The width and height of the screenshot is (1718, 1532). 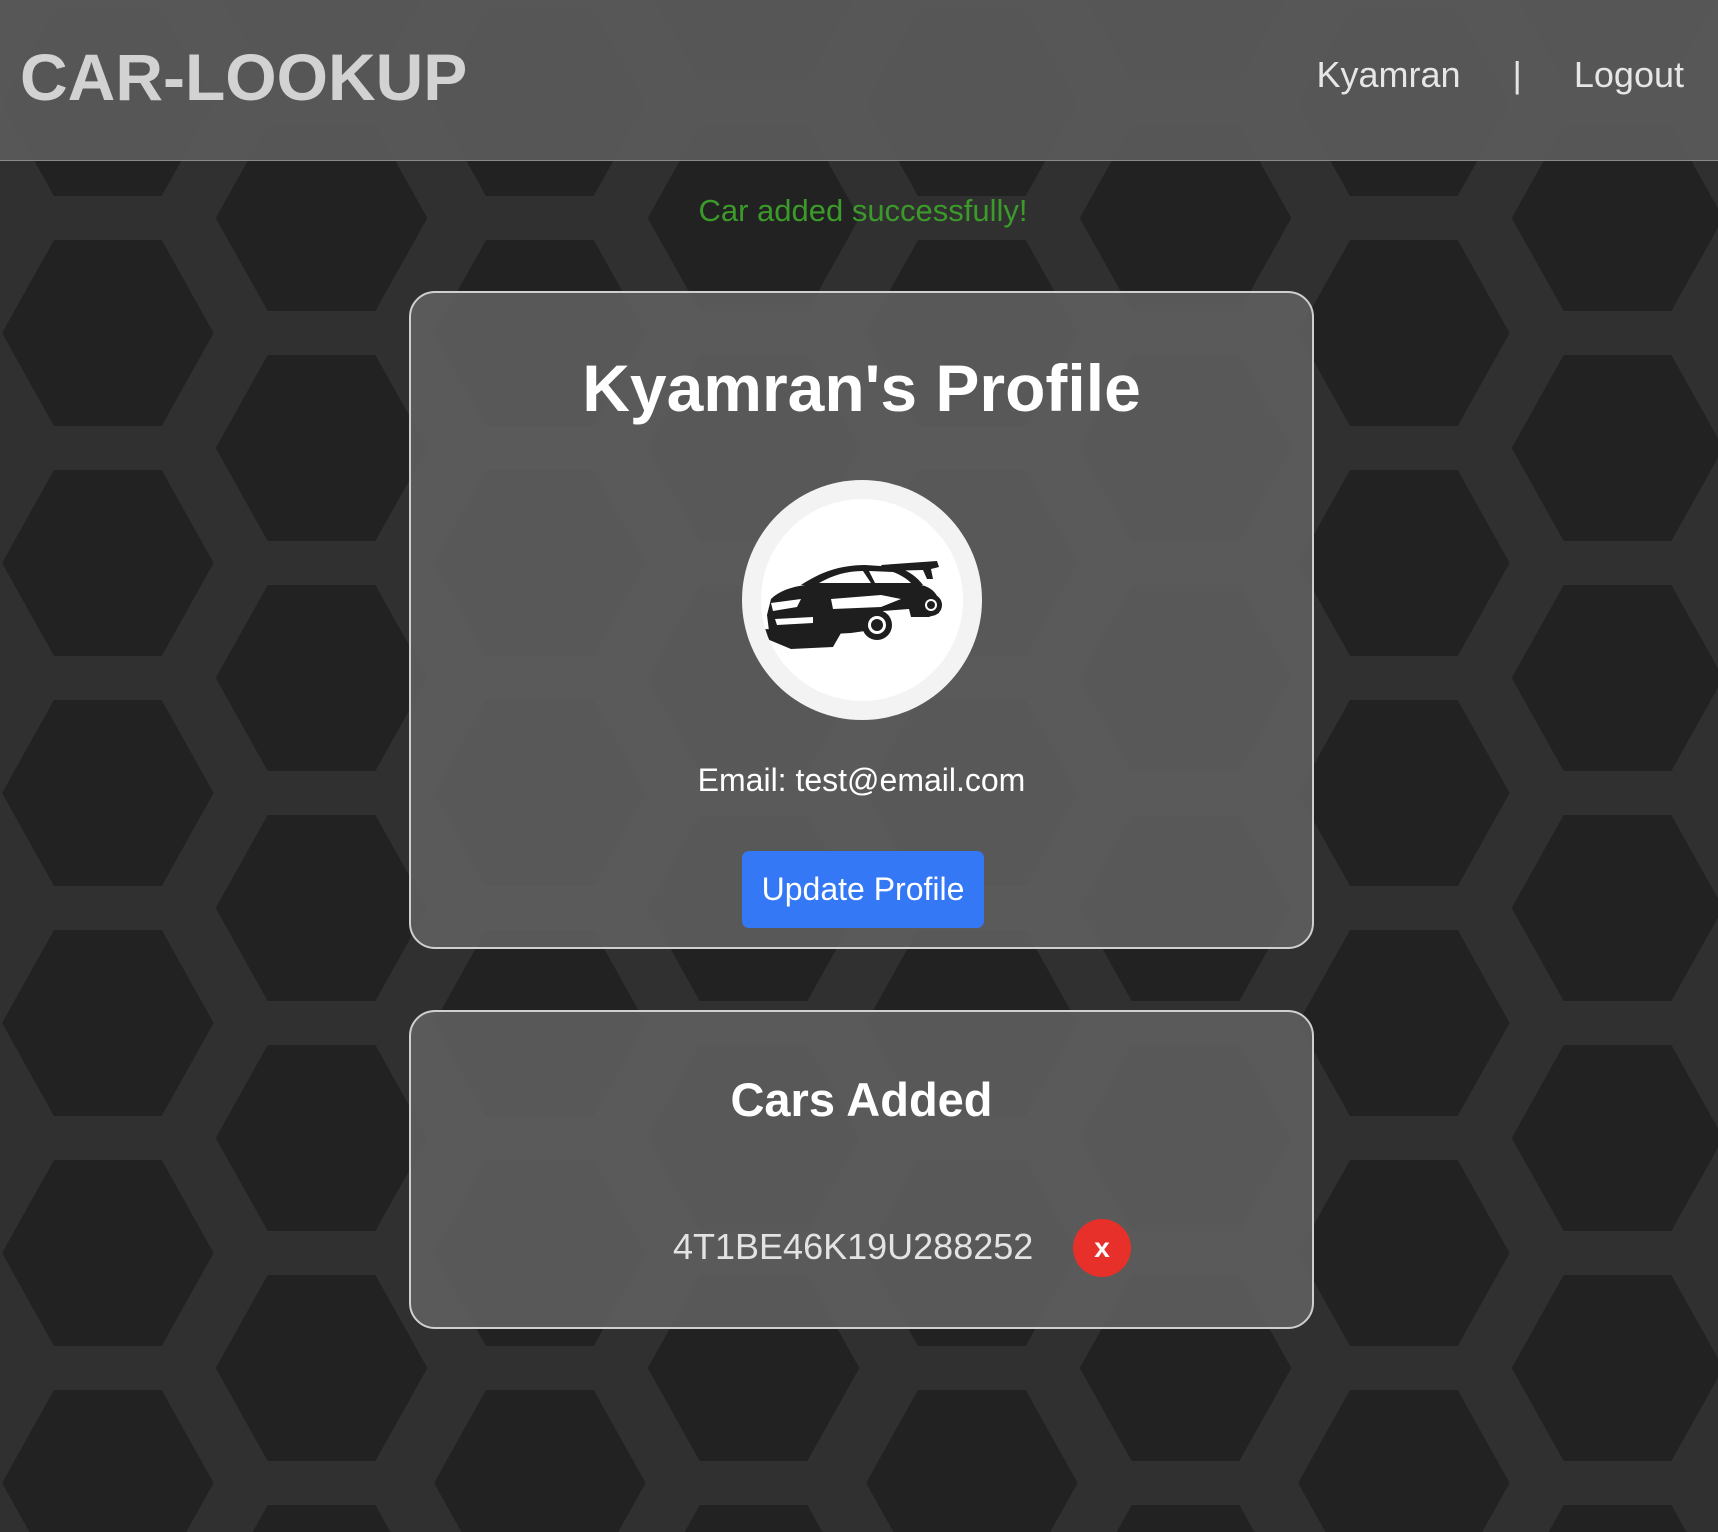 I want to click on flash-success-message: Car added successfully!, so click(x=859, y=210).